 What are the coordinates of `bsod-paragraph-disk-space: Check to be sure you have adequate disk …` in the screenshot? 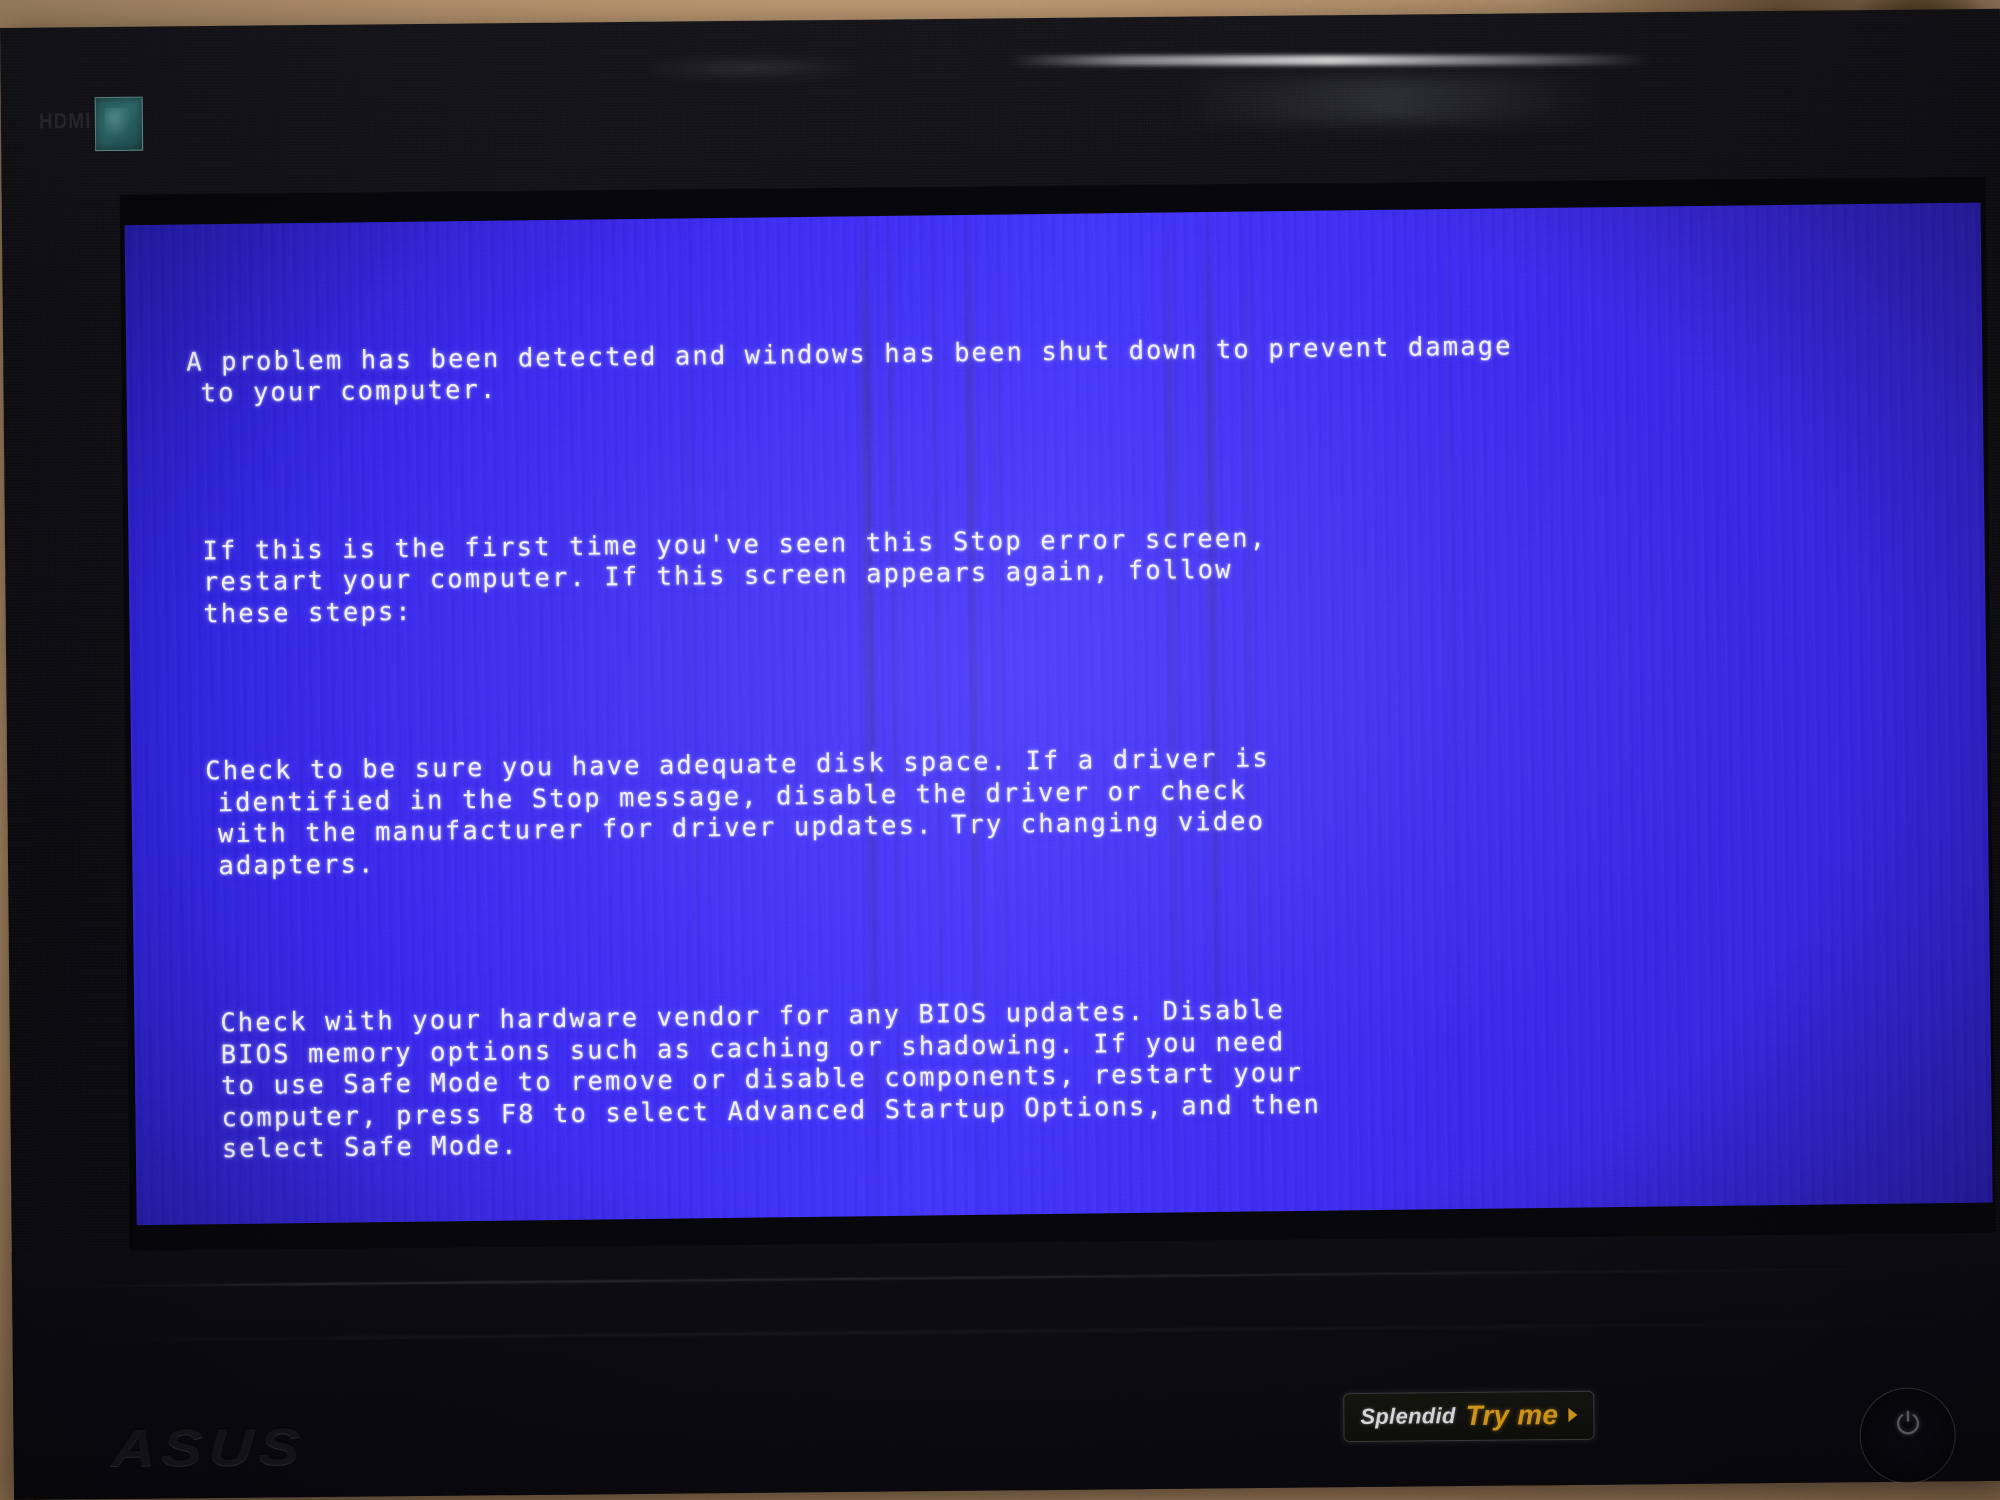 It's located at (1089, 809).